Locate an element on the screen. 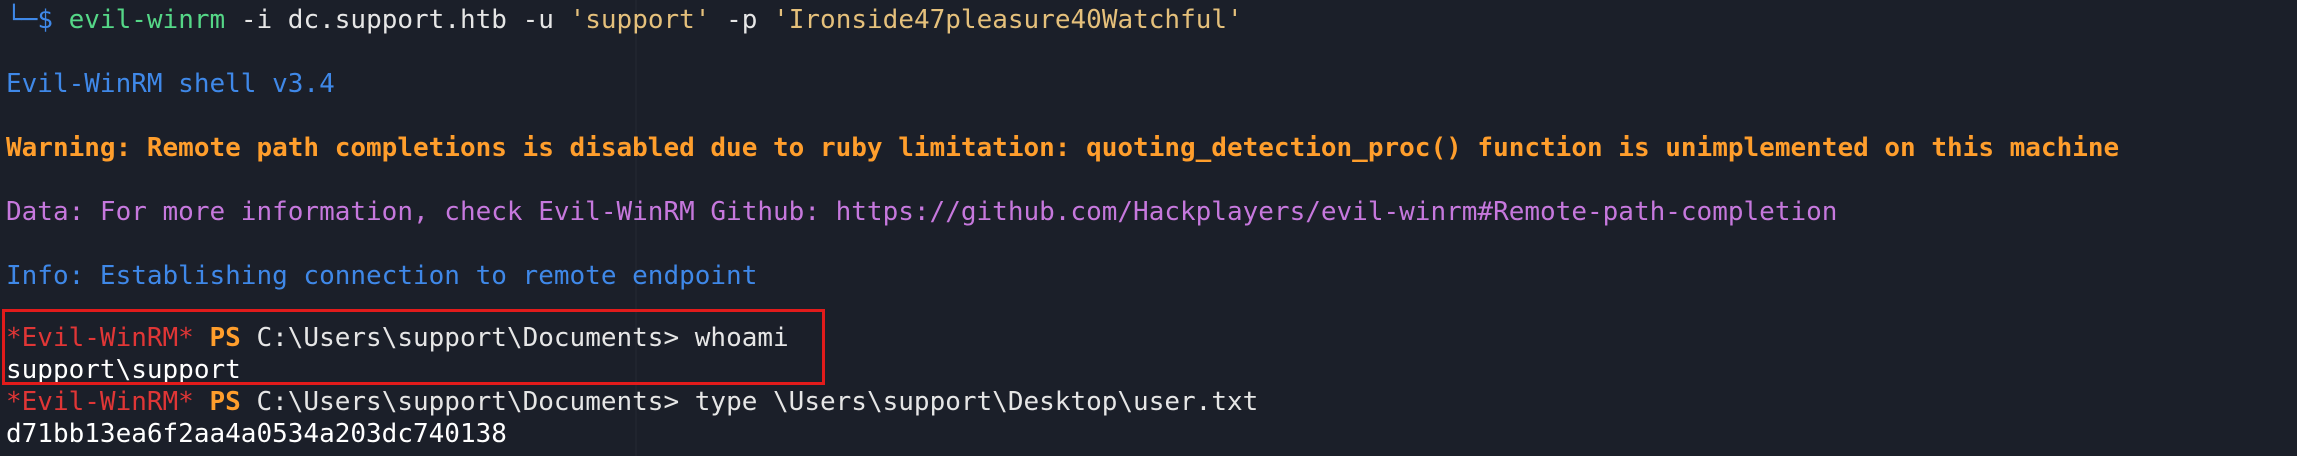 Image resolution: width=2297 pixels, height=456 pixels. prompt-corner: └─ is located at coordinates (22, 20).